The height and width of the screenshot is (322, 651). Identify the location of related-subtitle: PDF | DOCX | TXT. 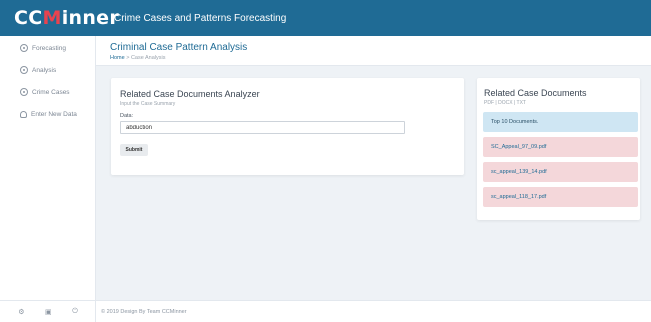
(505, 103).